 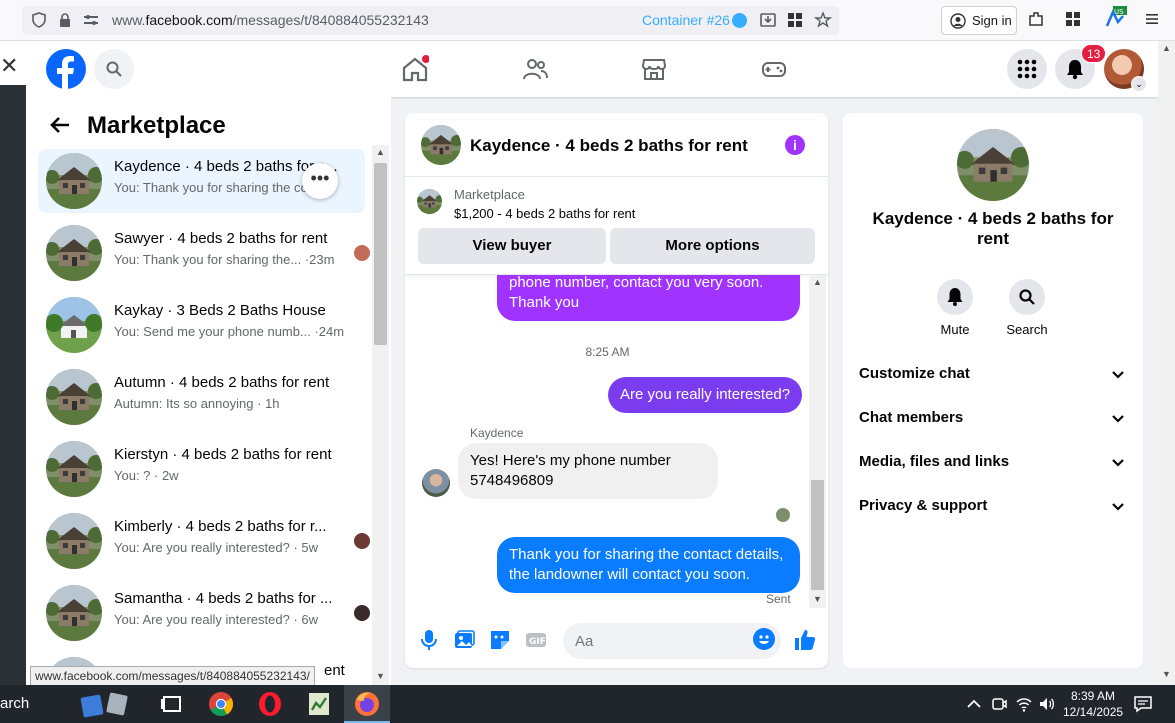 I want to click on page-scrollbar: ▲ ▼, so click(x=1166, y=363).